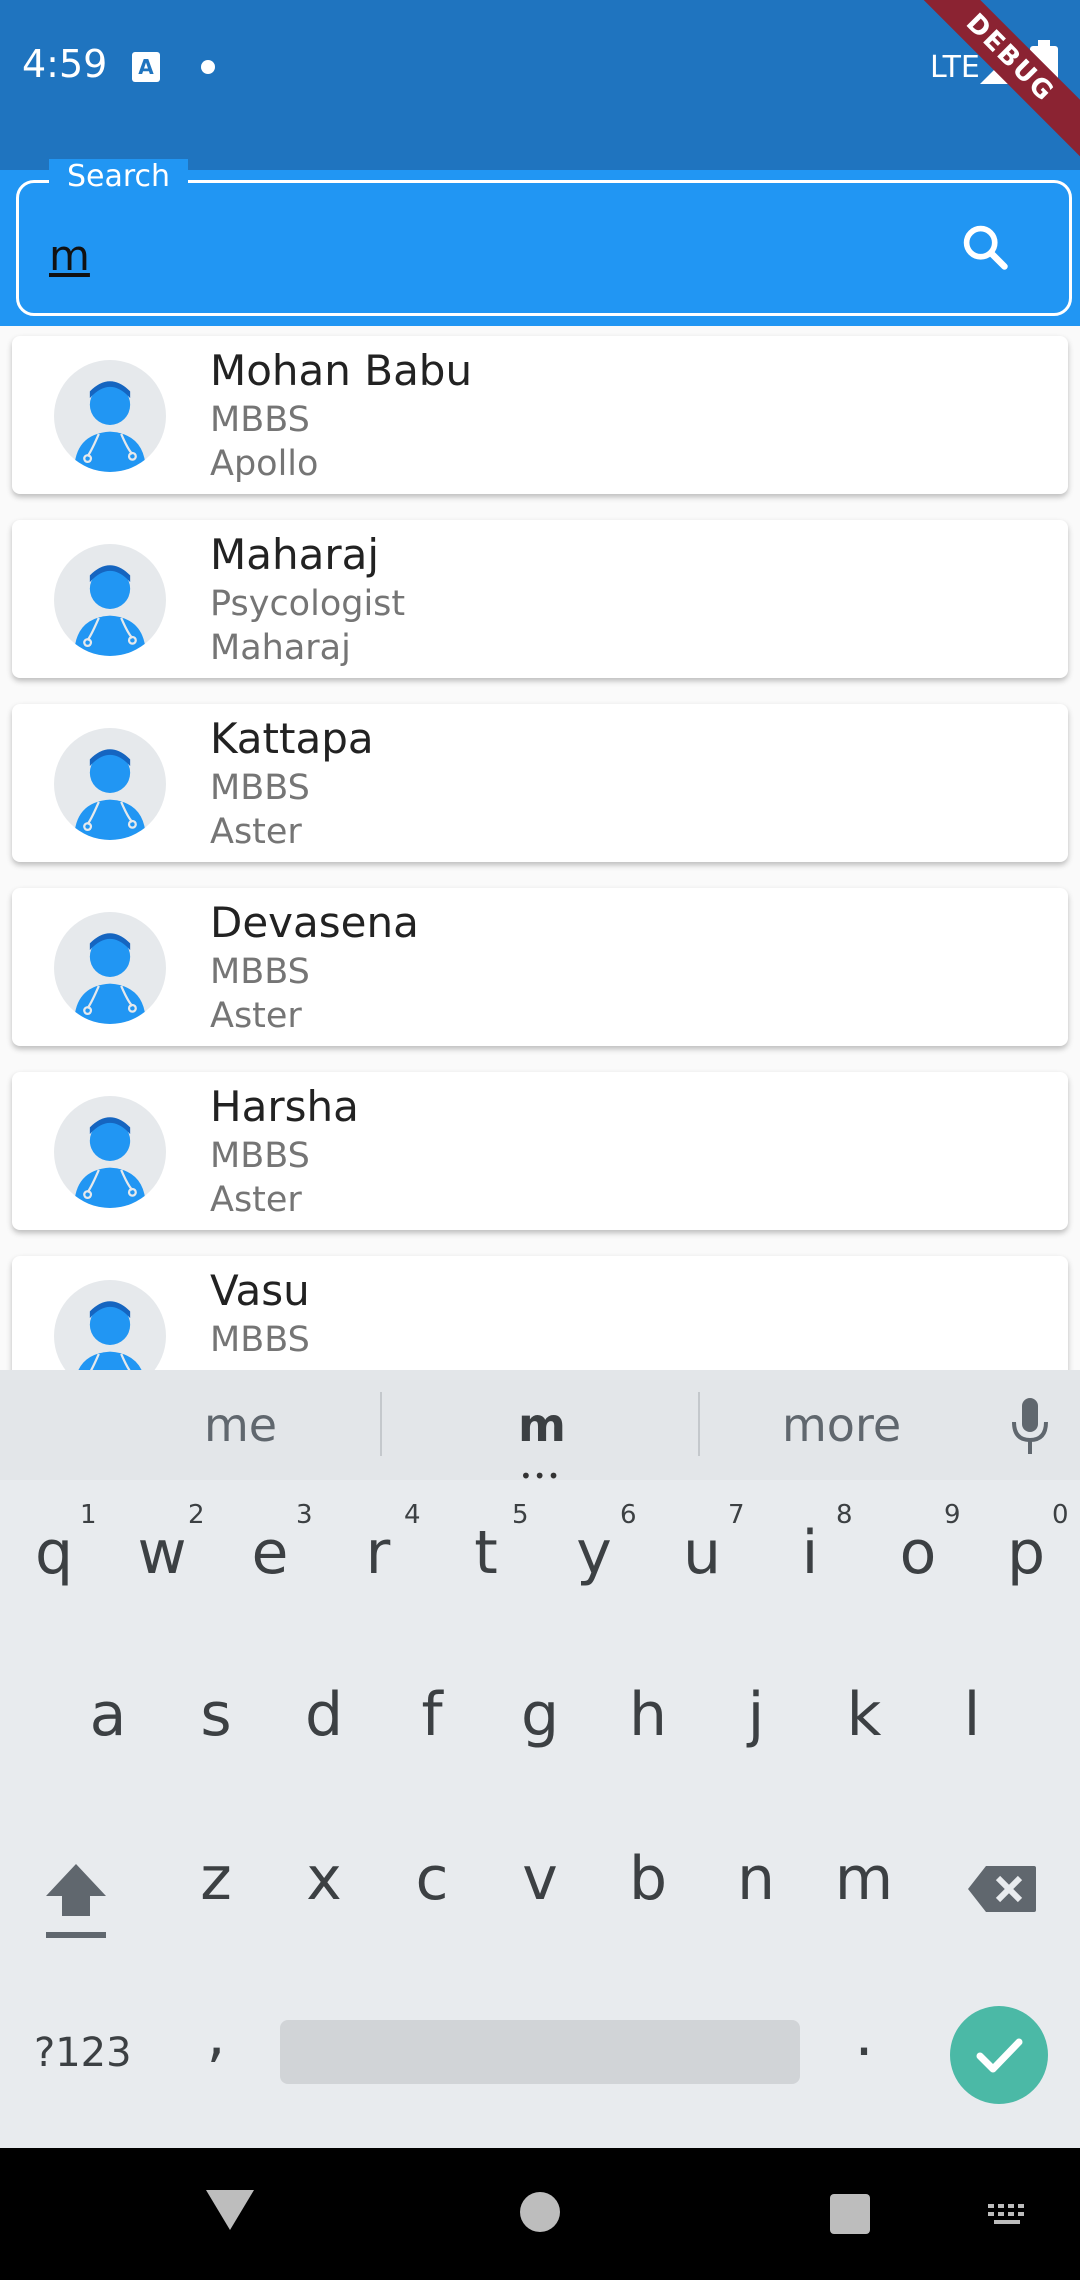  What do you see at coordinates (486, 1553) in the screenshot?
I see `key-t: t` at bounding box center [486, 1553].